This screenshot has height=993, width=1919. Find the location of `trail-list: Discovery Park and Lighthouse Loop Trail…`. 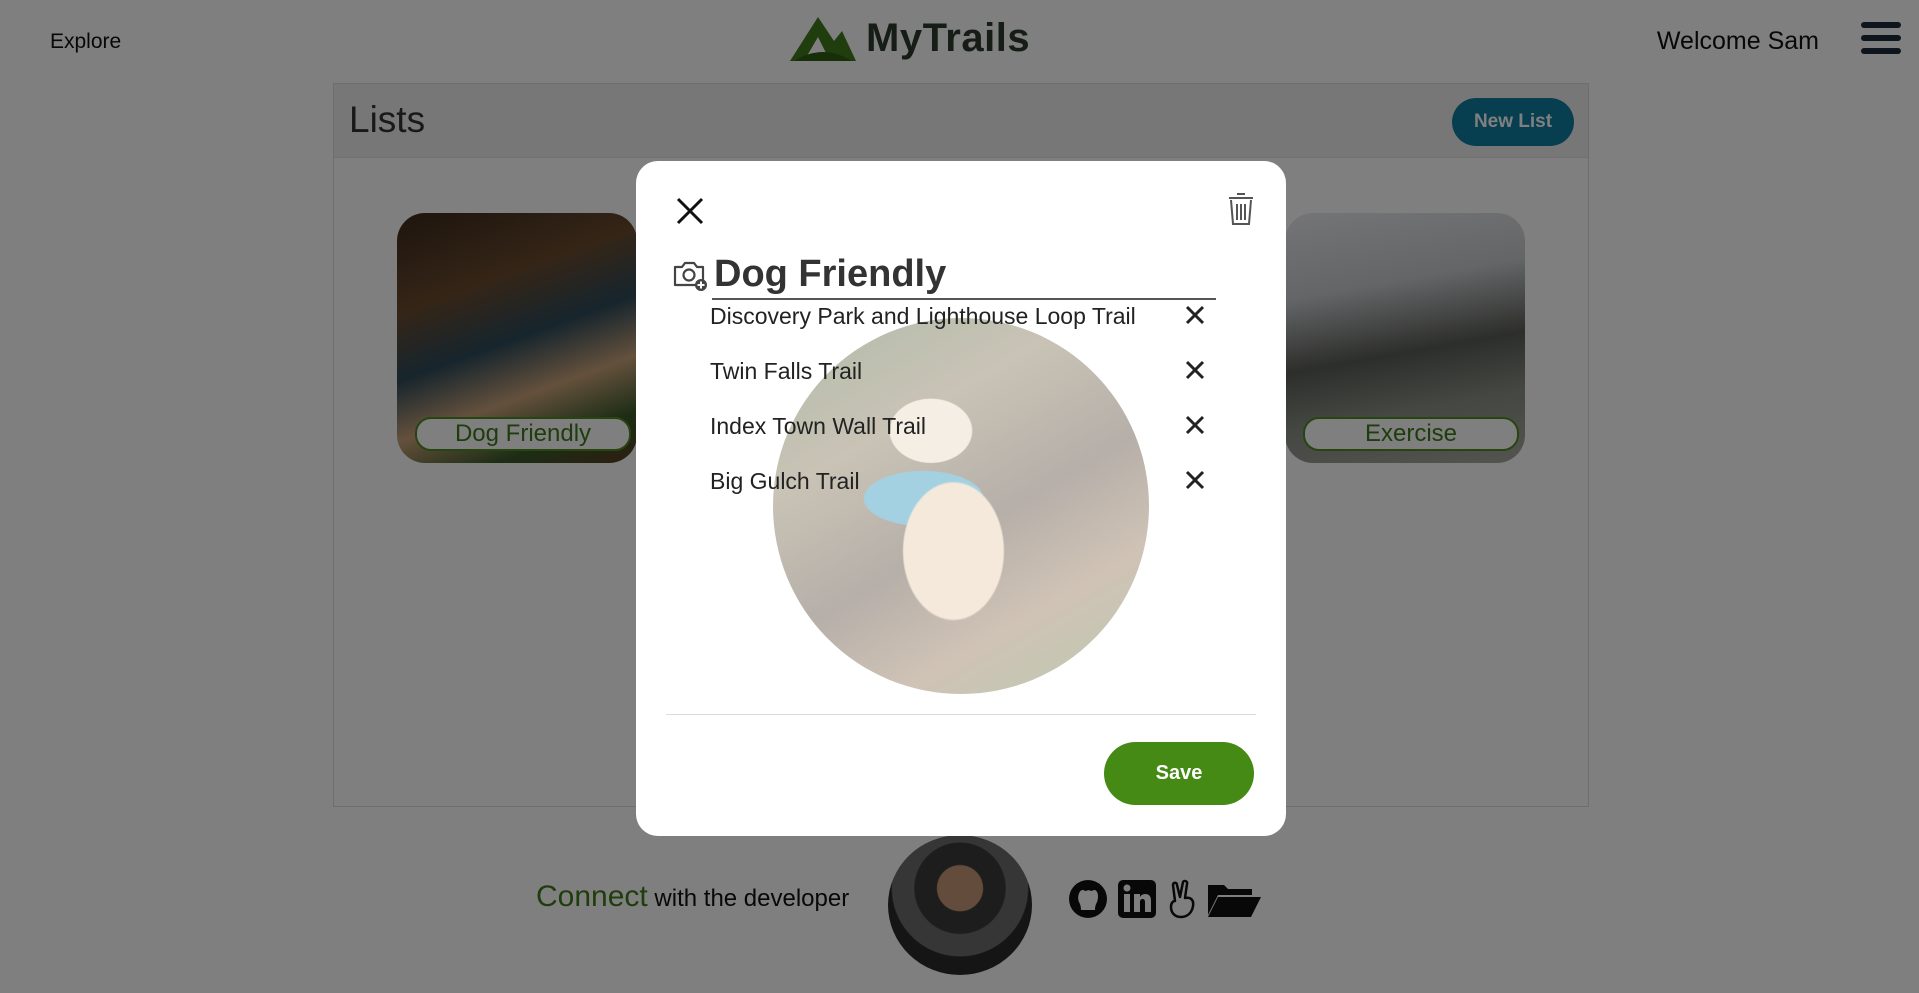

trail-list: Discovery Park and Lighthouse Loop Trail… is located at coordinates (970, 413).